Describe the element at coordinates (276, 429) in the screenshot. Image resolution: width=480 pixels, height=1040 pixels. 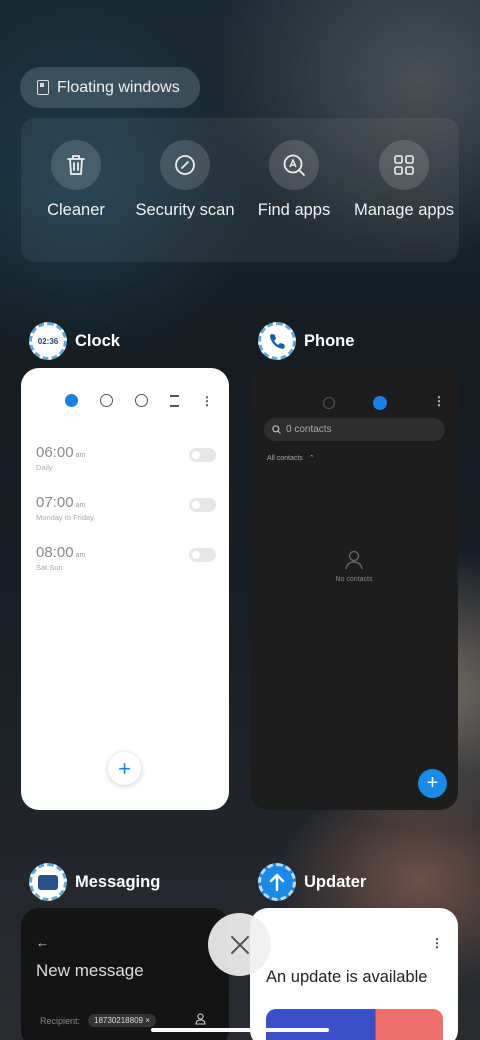
I see `search-icon` at that location.